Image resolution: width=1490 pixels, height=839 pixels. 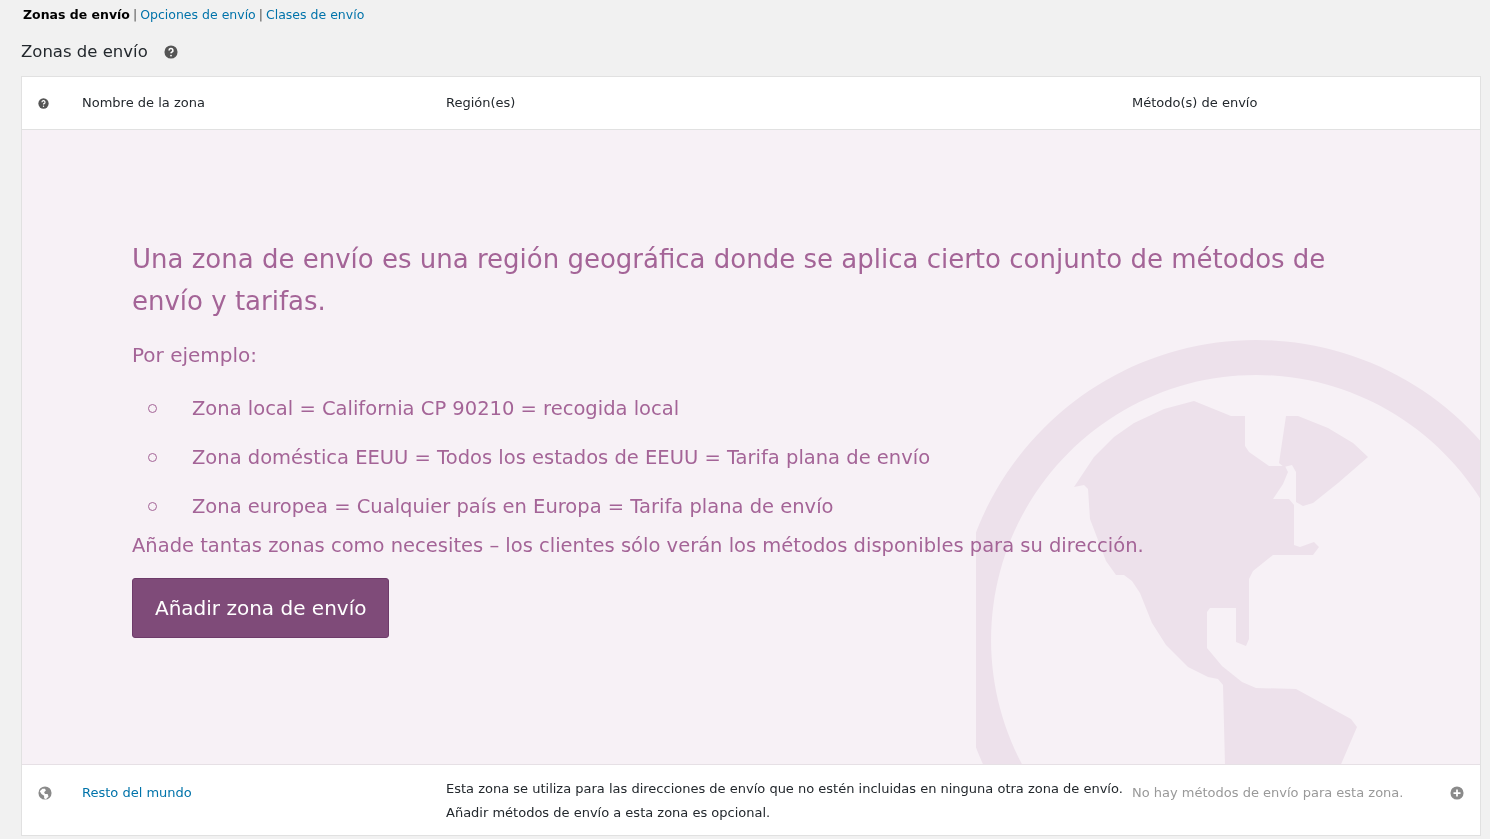 I want to click on globe-icon, so click(x=45, y=793).